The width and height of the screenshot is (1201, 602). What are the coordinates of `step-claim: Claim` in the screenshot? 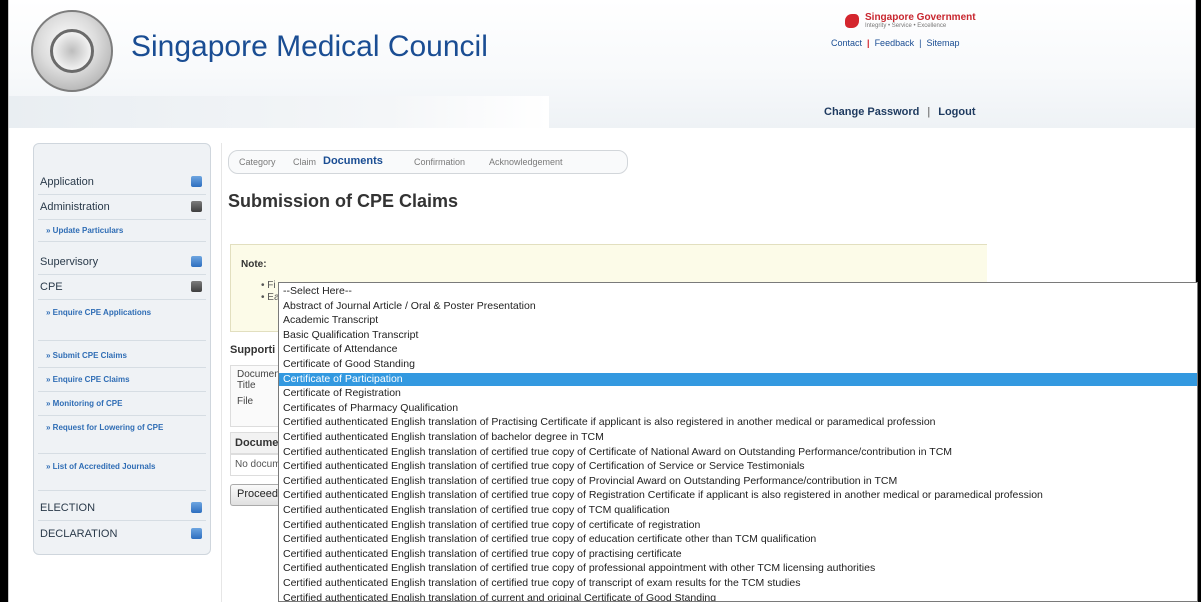 It's located at (304, 162).